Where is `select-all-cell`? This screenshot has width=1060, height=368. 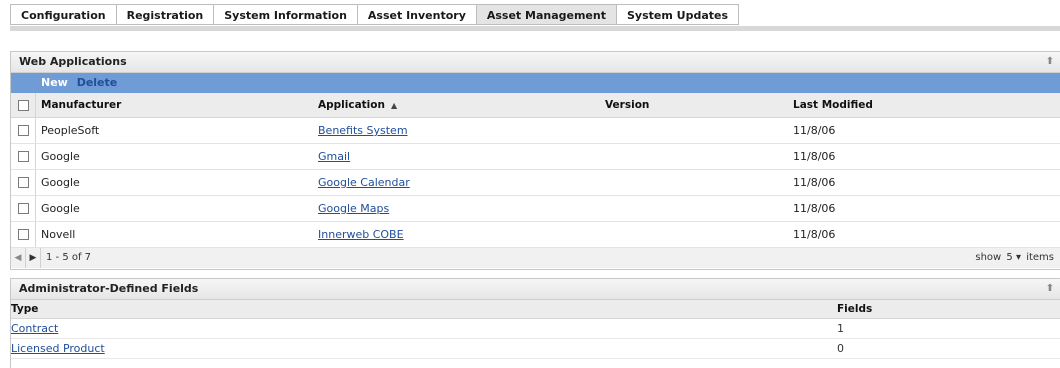 select-all-cell is located at coordinates (23, 105).